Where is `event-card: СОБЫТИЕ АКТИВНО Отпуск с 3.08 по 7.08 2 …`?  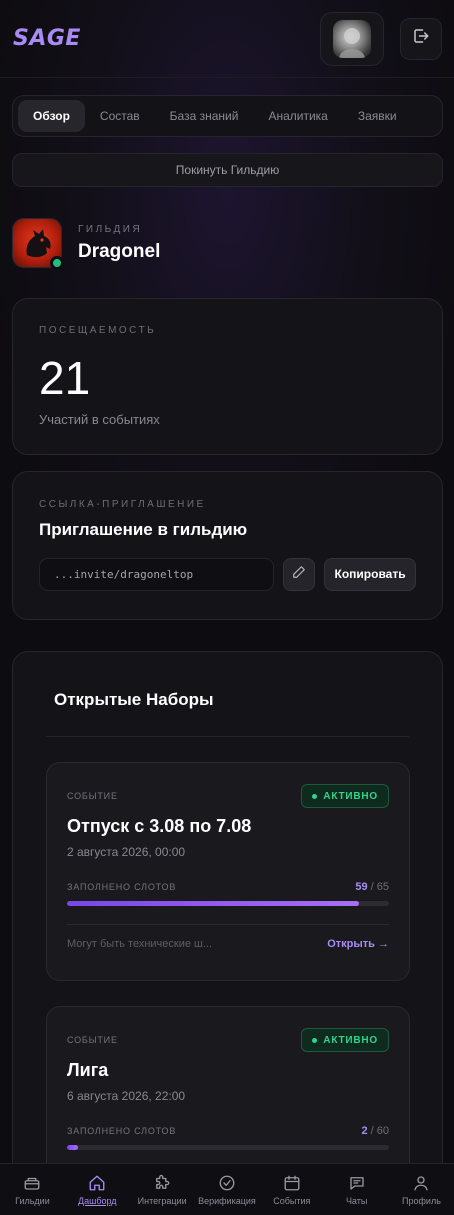 event-card: СОБЫТИЕ АКТИВНО Отпуск с 3.08 по 7.08 2 … is located at coordinates (228, 871).